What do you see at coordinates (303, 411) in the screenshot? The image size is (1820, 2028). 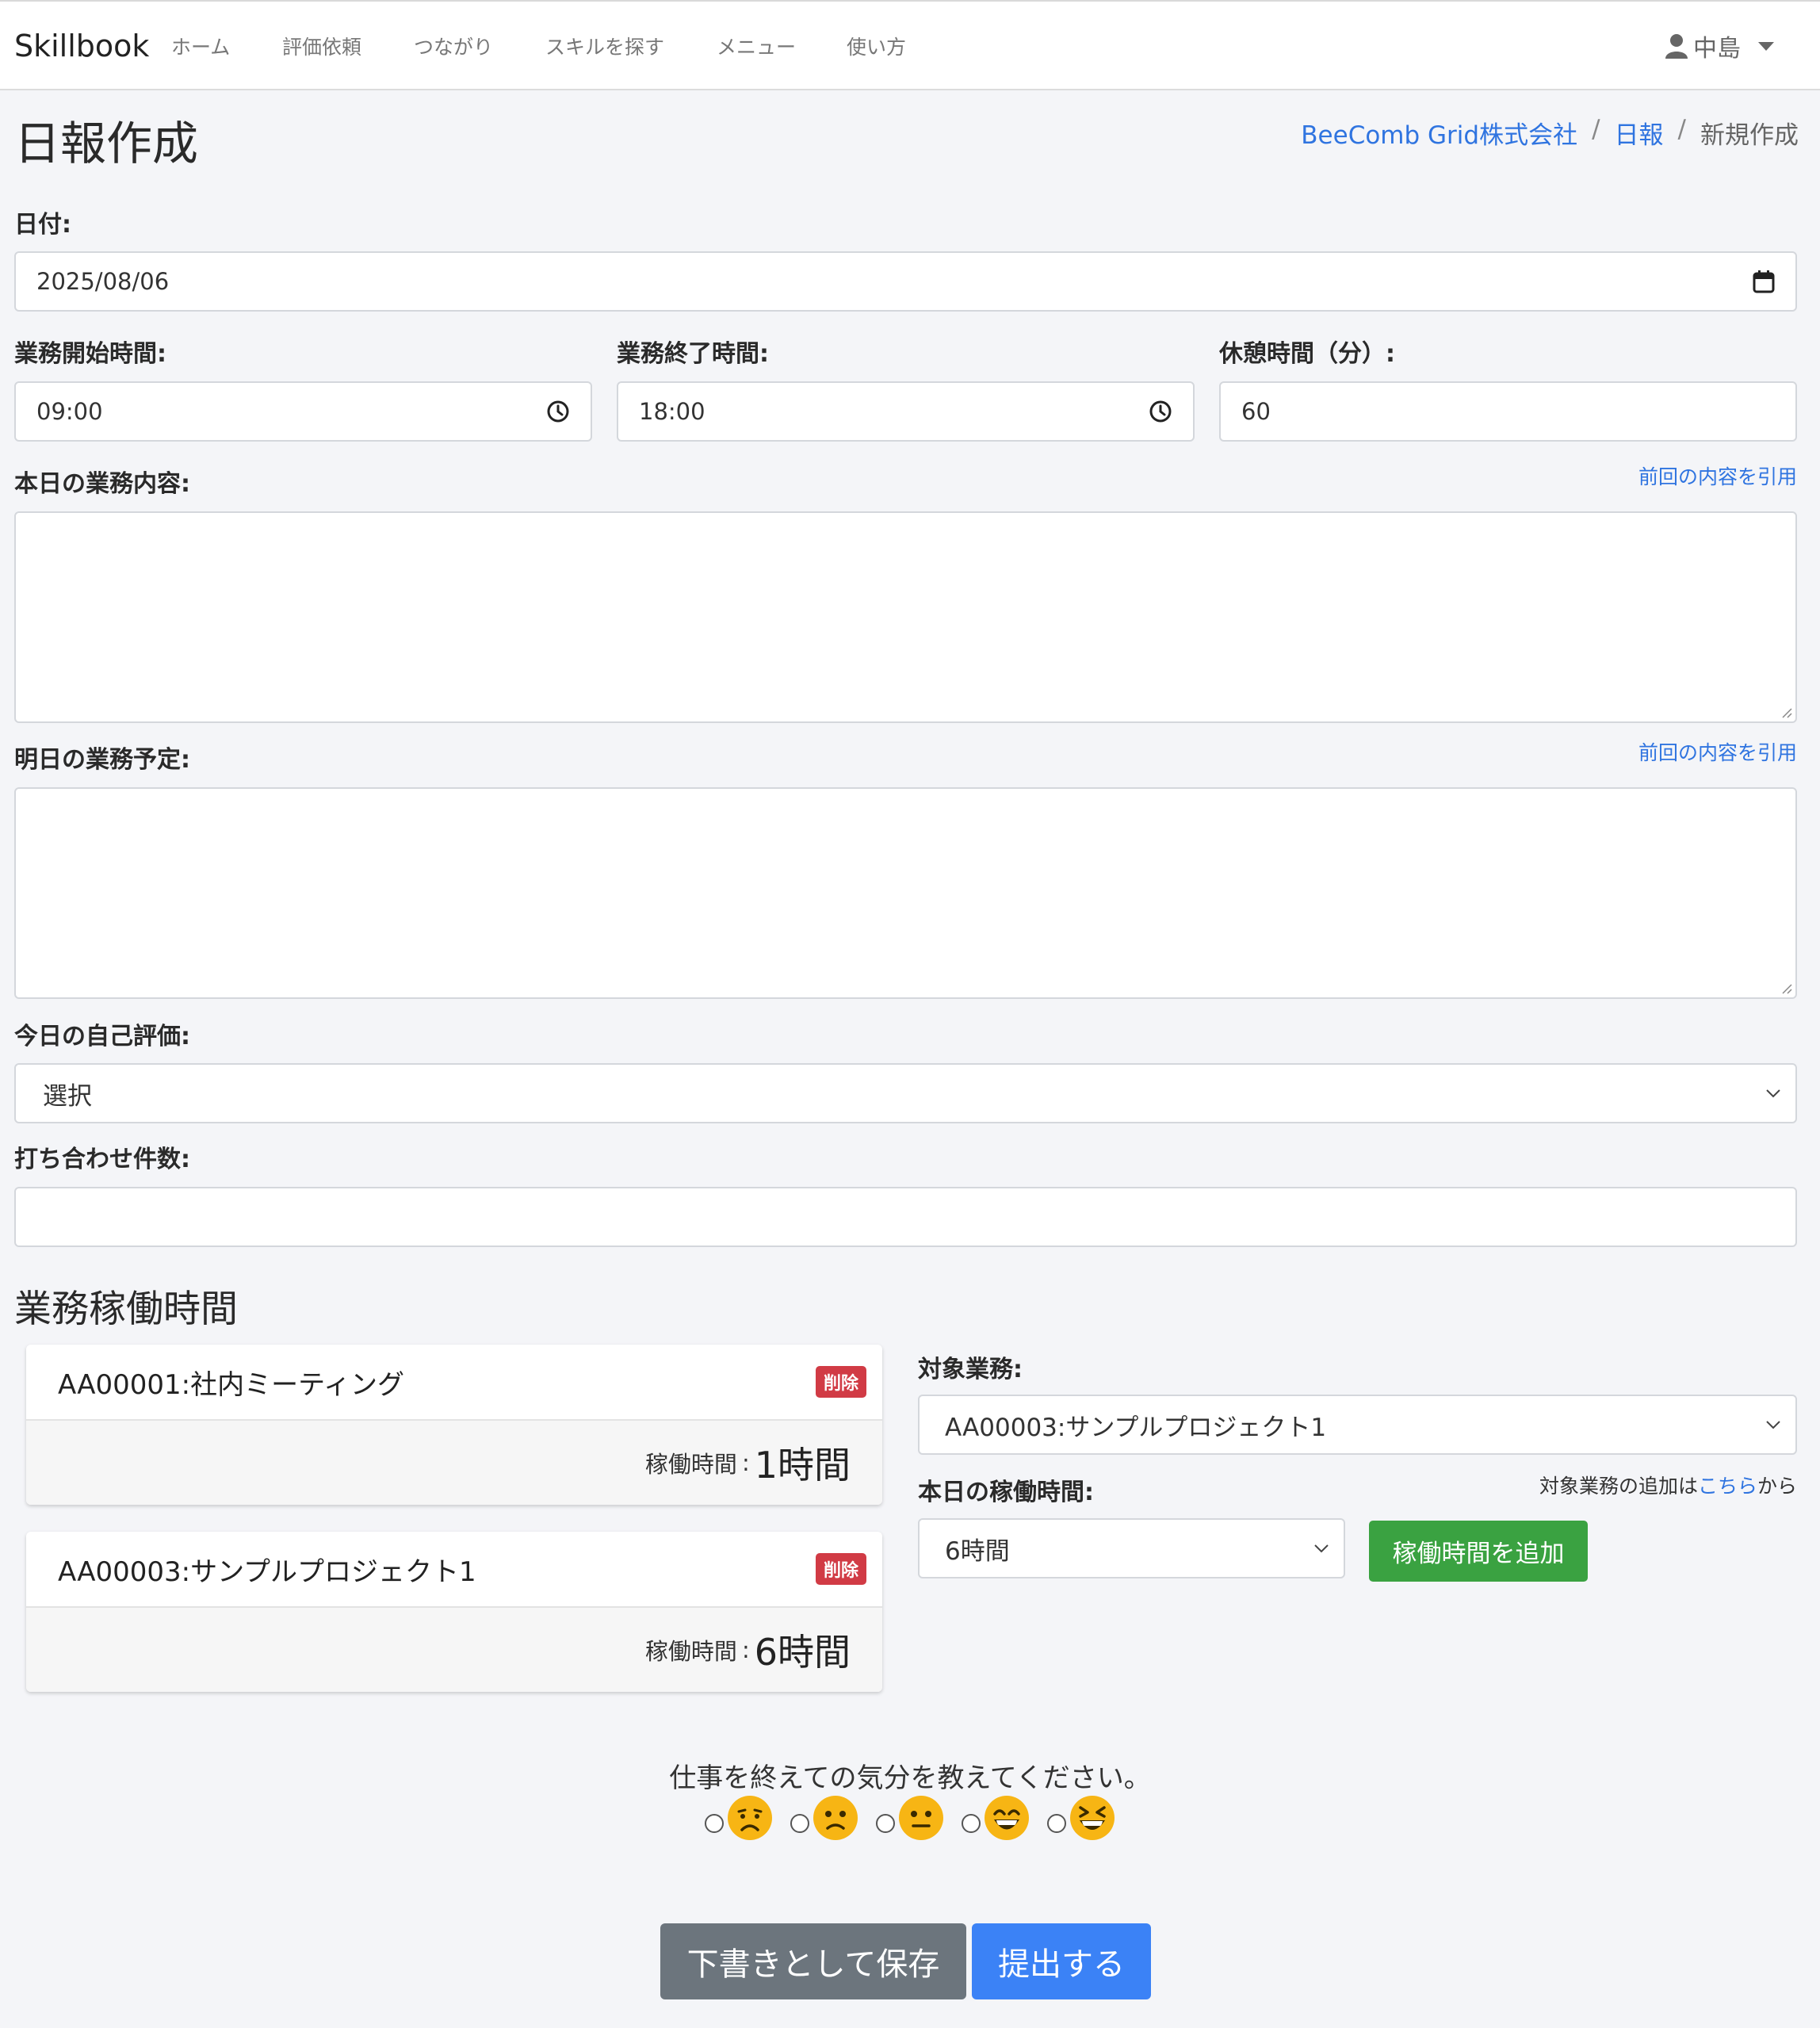 I see `start-time-input: 09:00` at bounding box center [303, 411].